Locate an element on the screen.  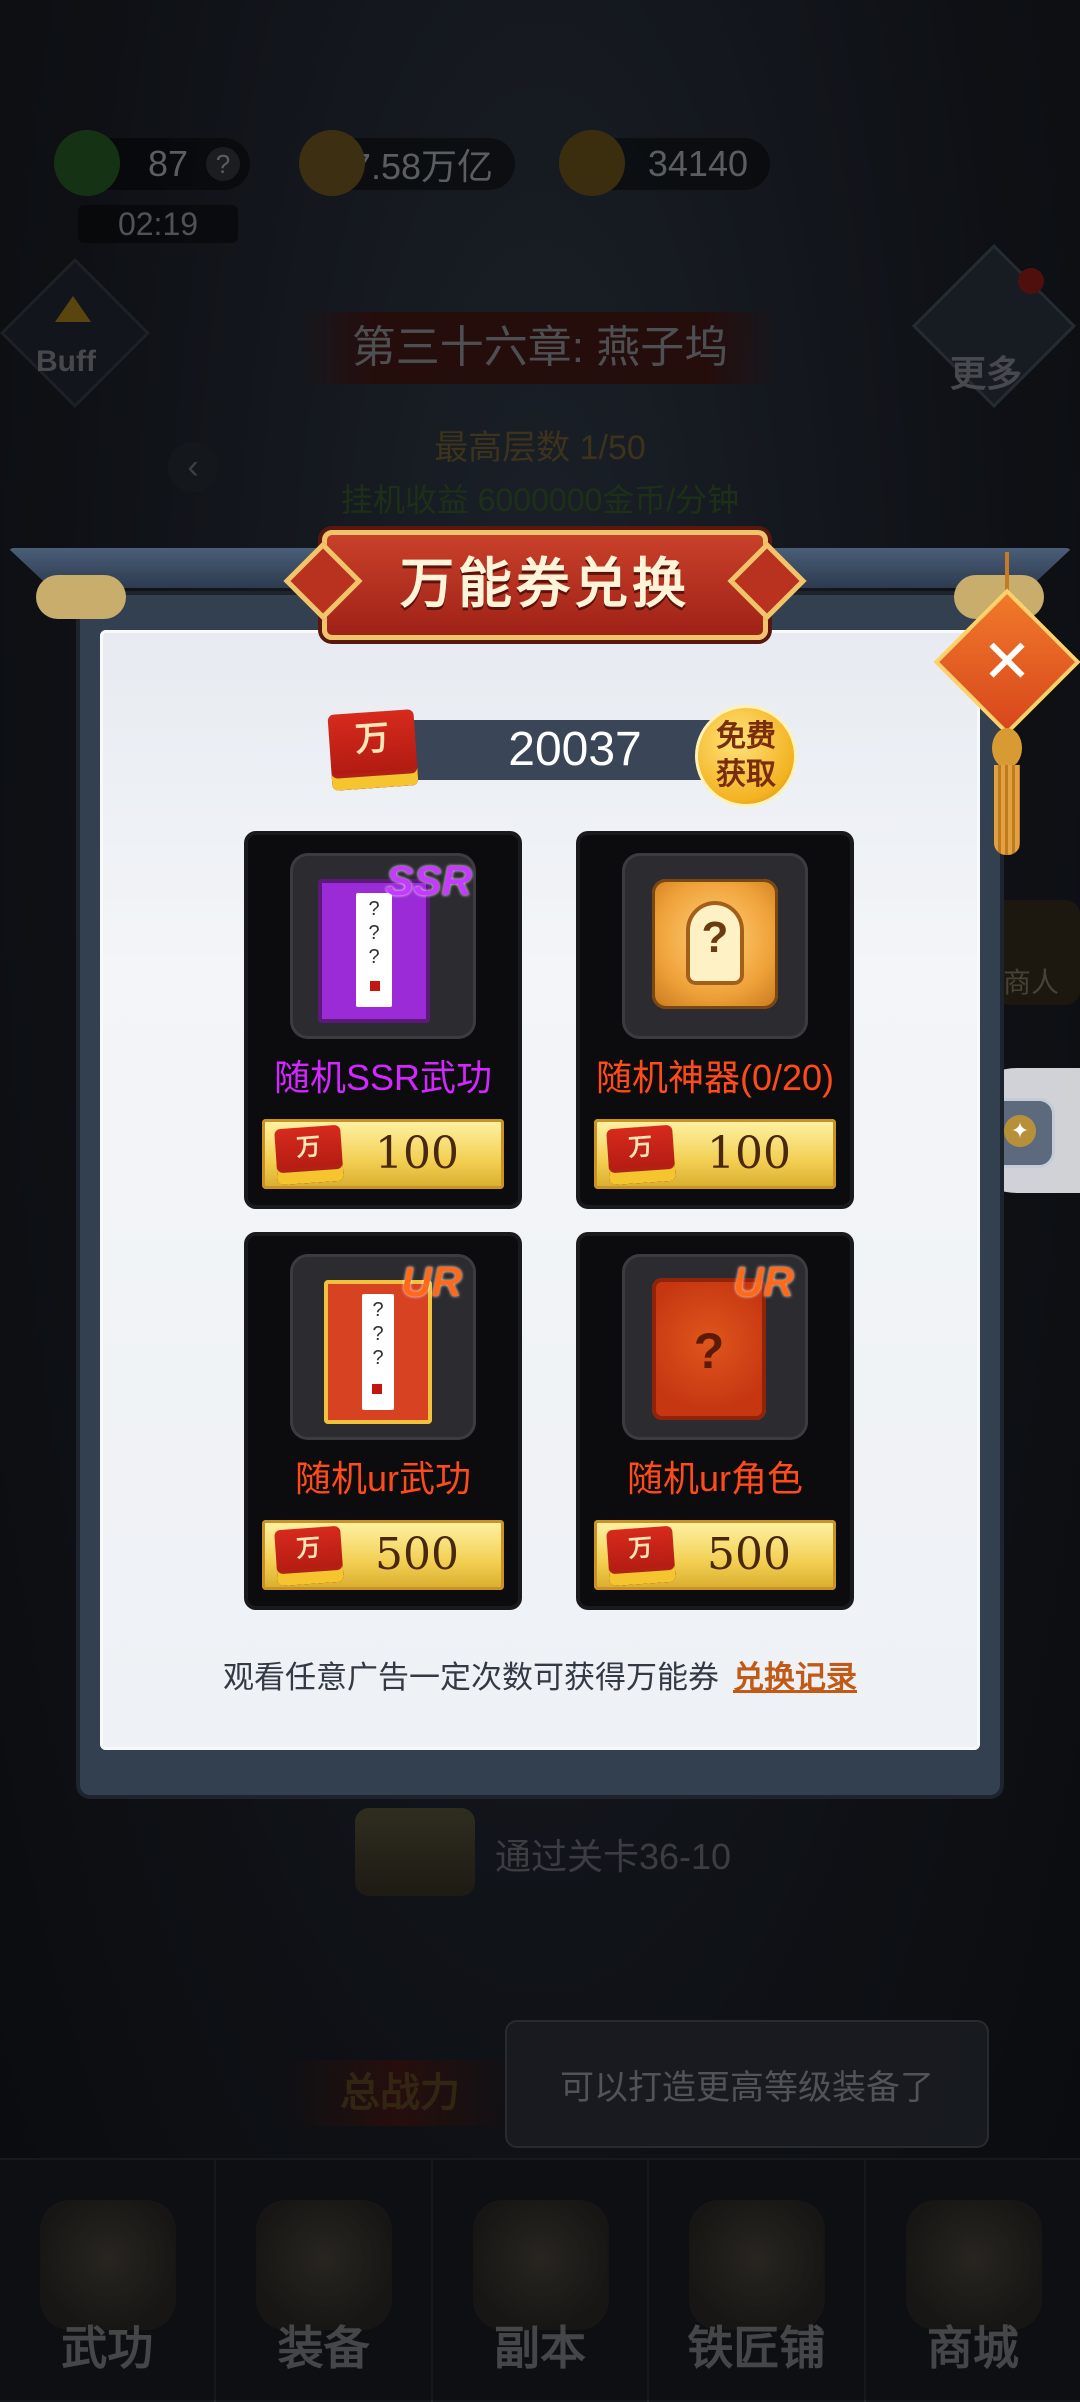
free-get-button: 免费获取 is located at coordinates (746, 756).